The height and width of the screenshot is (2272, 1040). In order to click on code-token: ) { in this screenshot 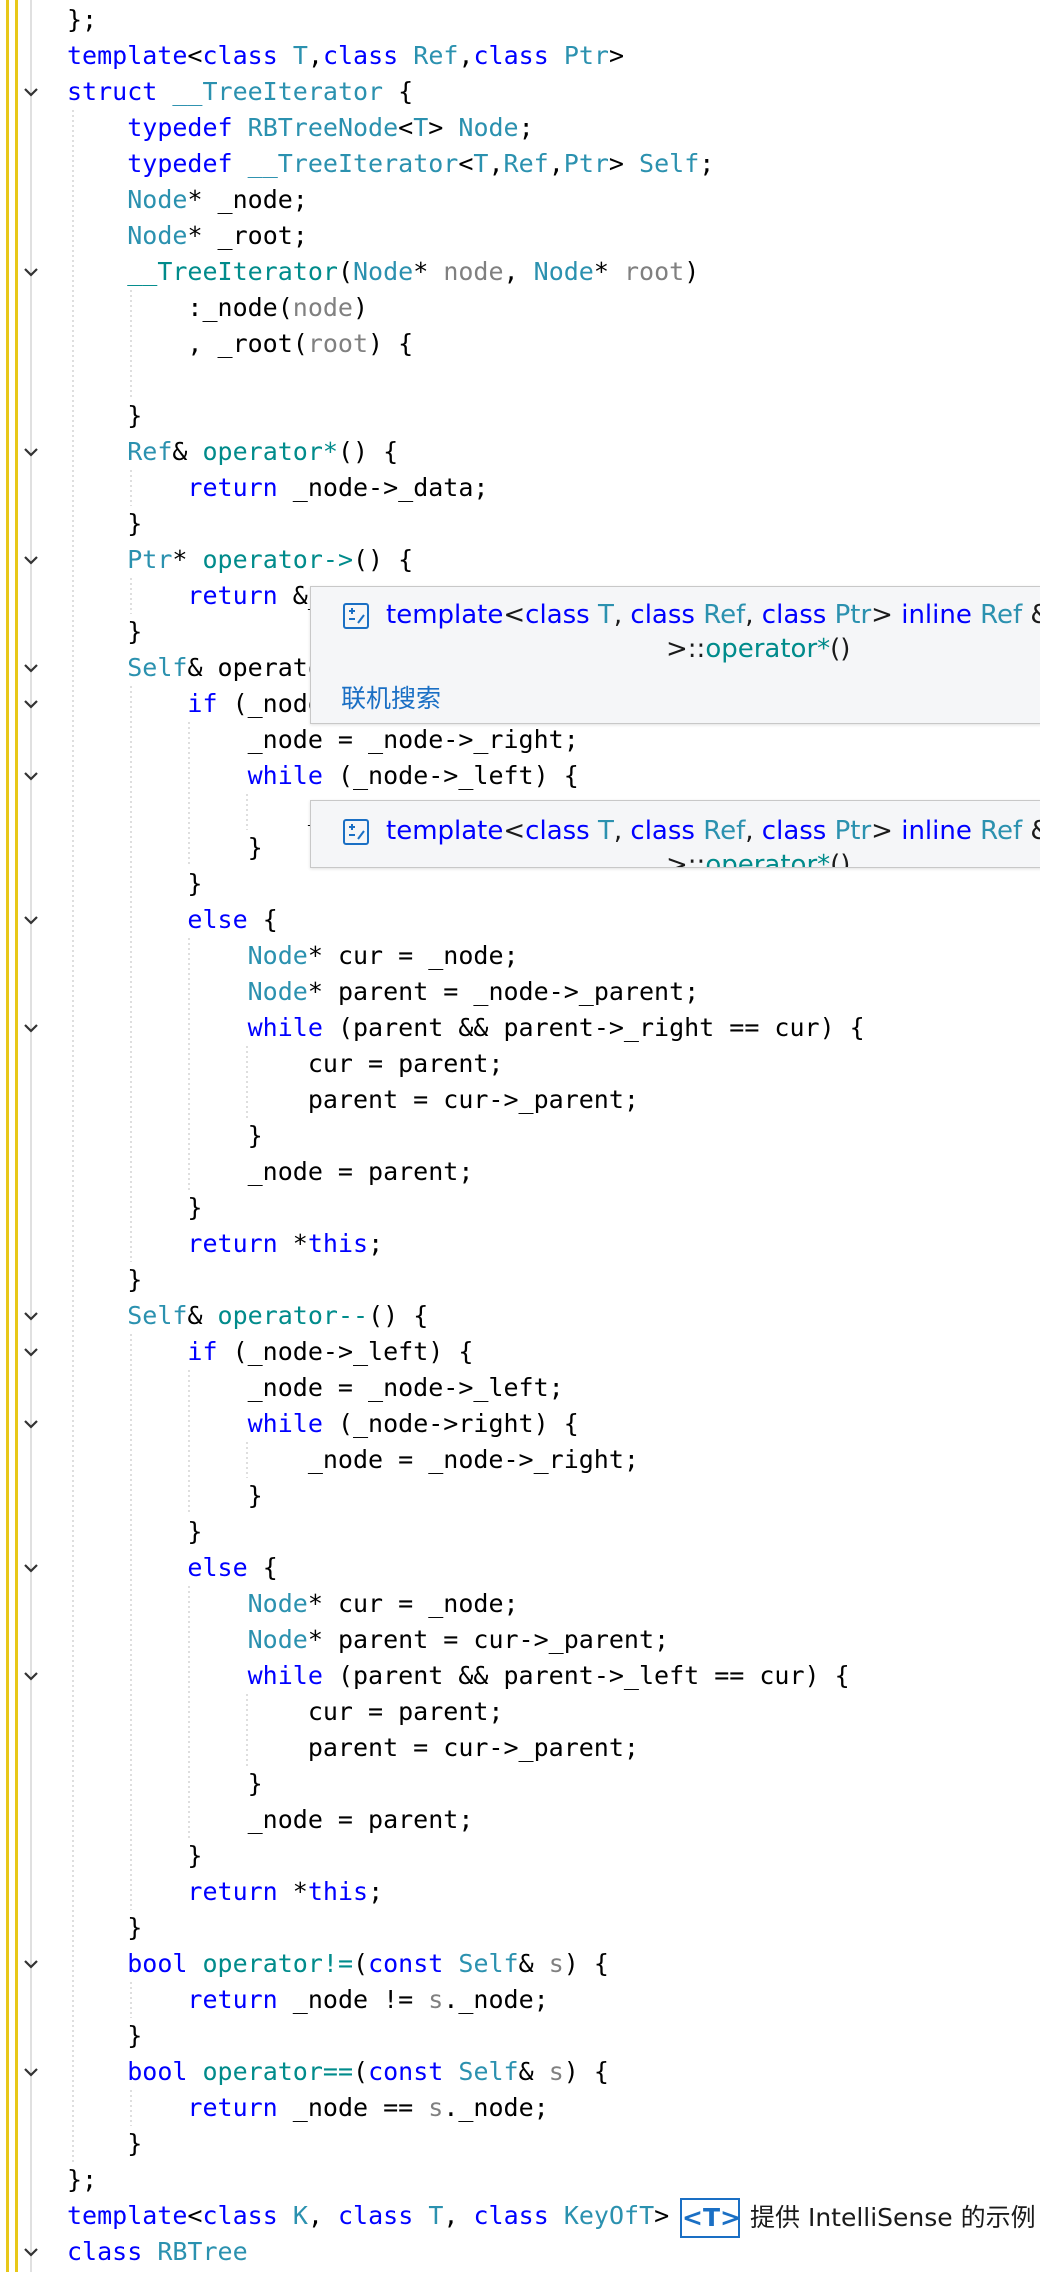, I will do `click(586, 1963)`.